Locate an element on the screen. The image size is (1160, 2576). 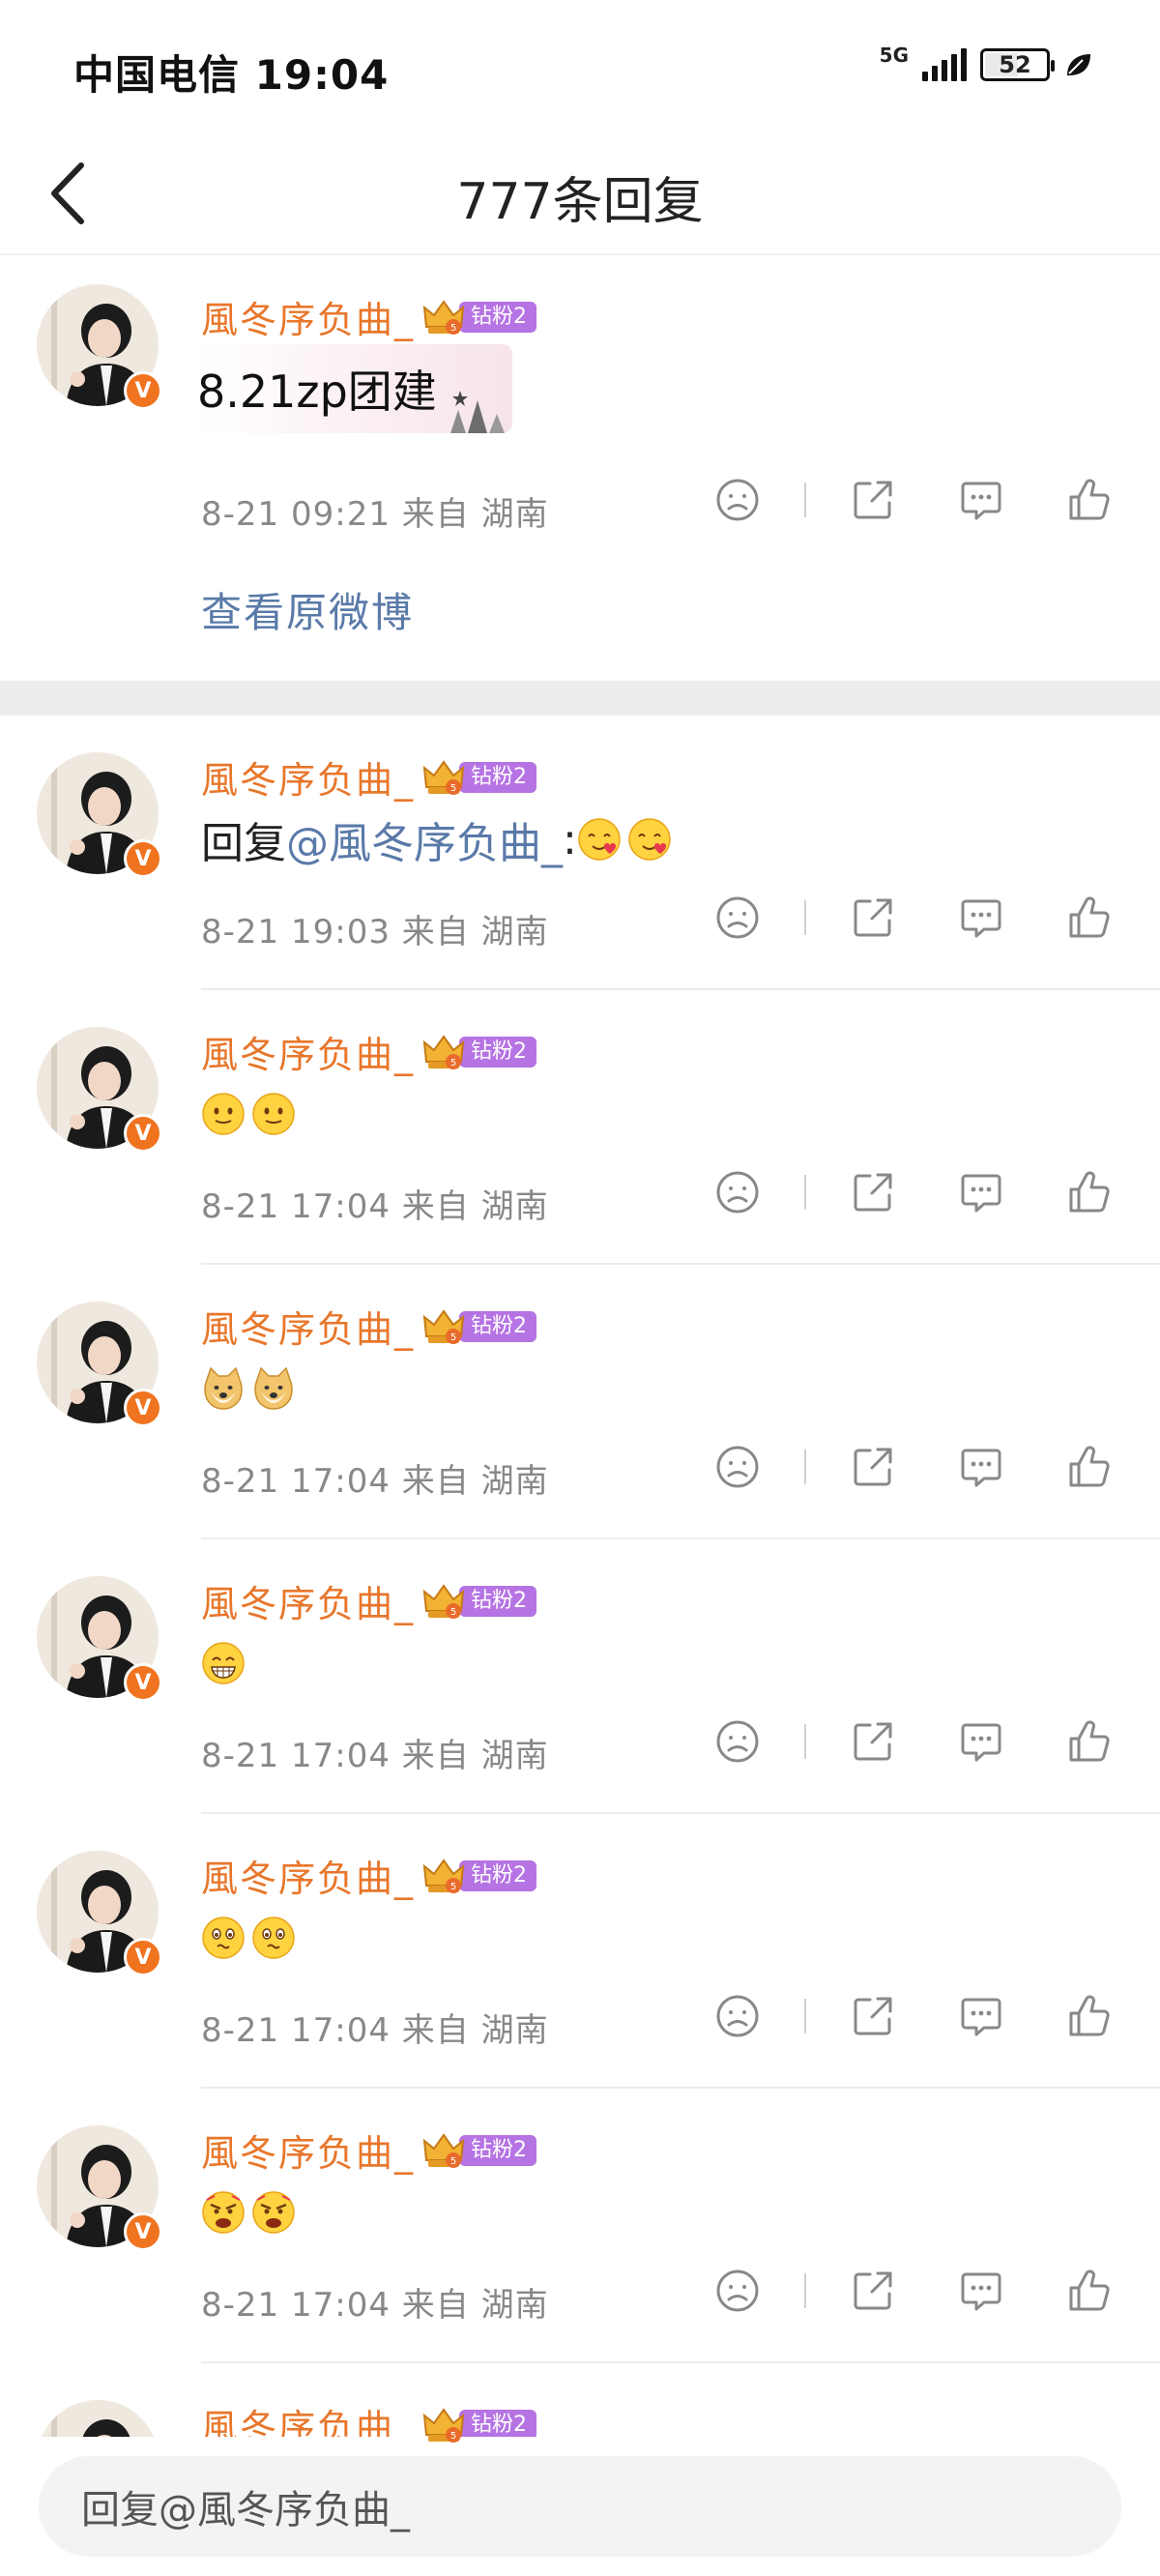
mention-link: @風冬序负曲_ is located at coordinates (425, 839).